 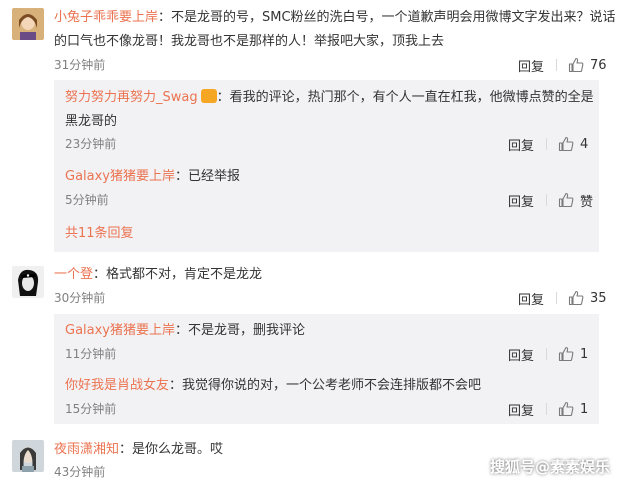 What do you see at coordinates (86, 449) in the screenshot?
I see `username-link: 夜雨潇湘知` at bounding box center [86, 449].